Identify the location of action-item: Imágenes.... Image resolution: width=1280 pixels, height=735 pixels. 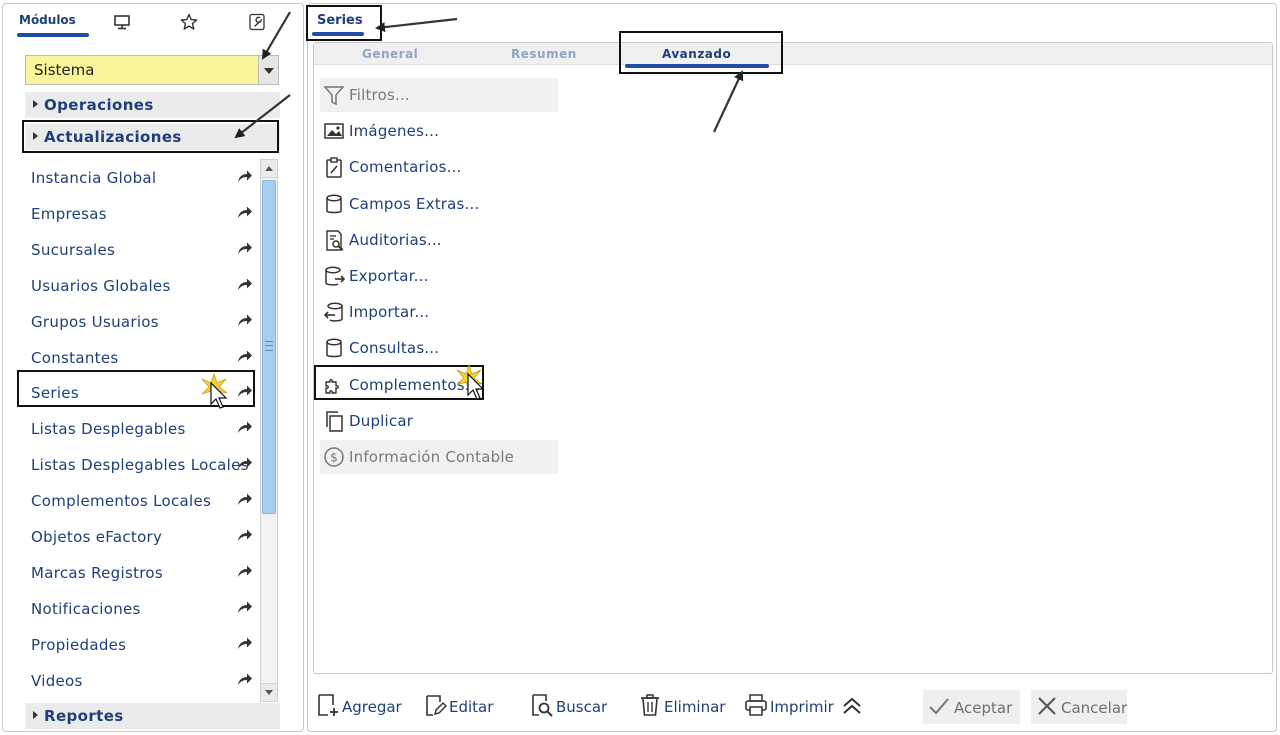
(439, 131).